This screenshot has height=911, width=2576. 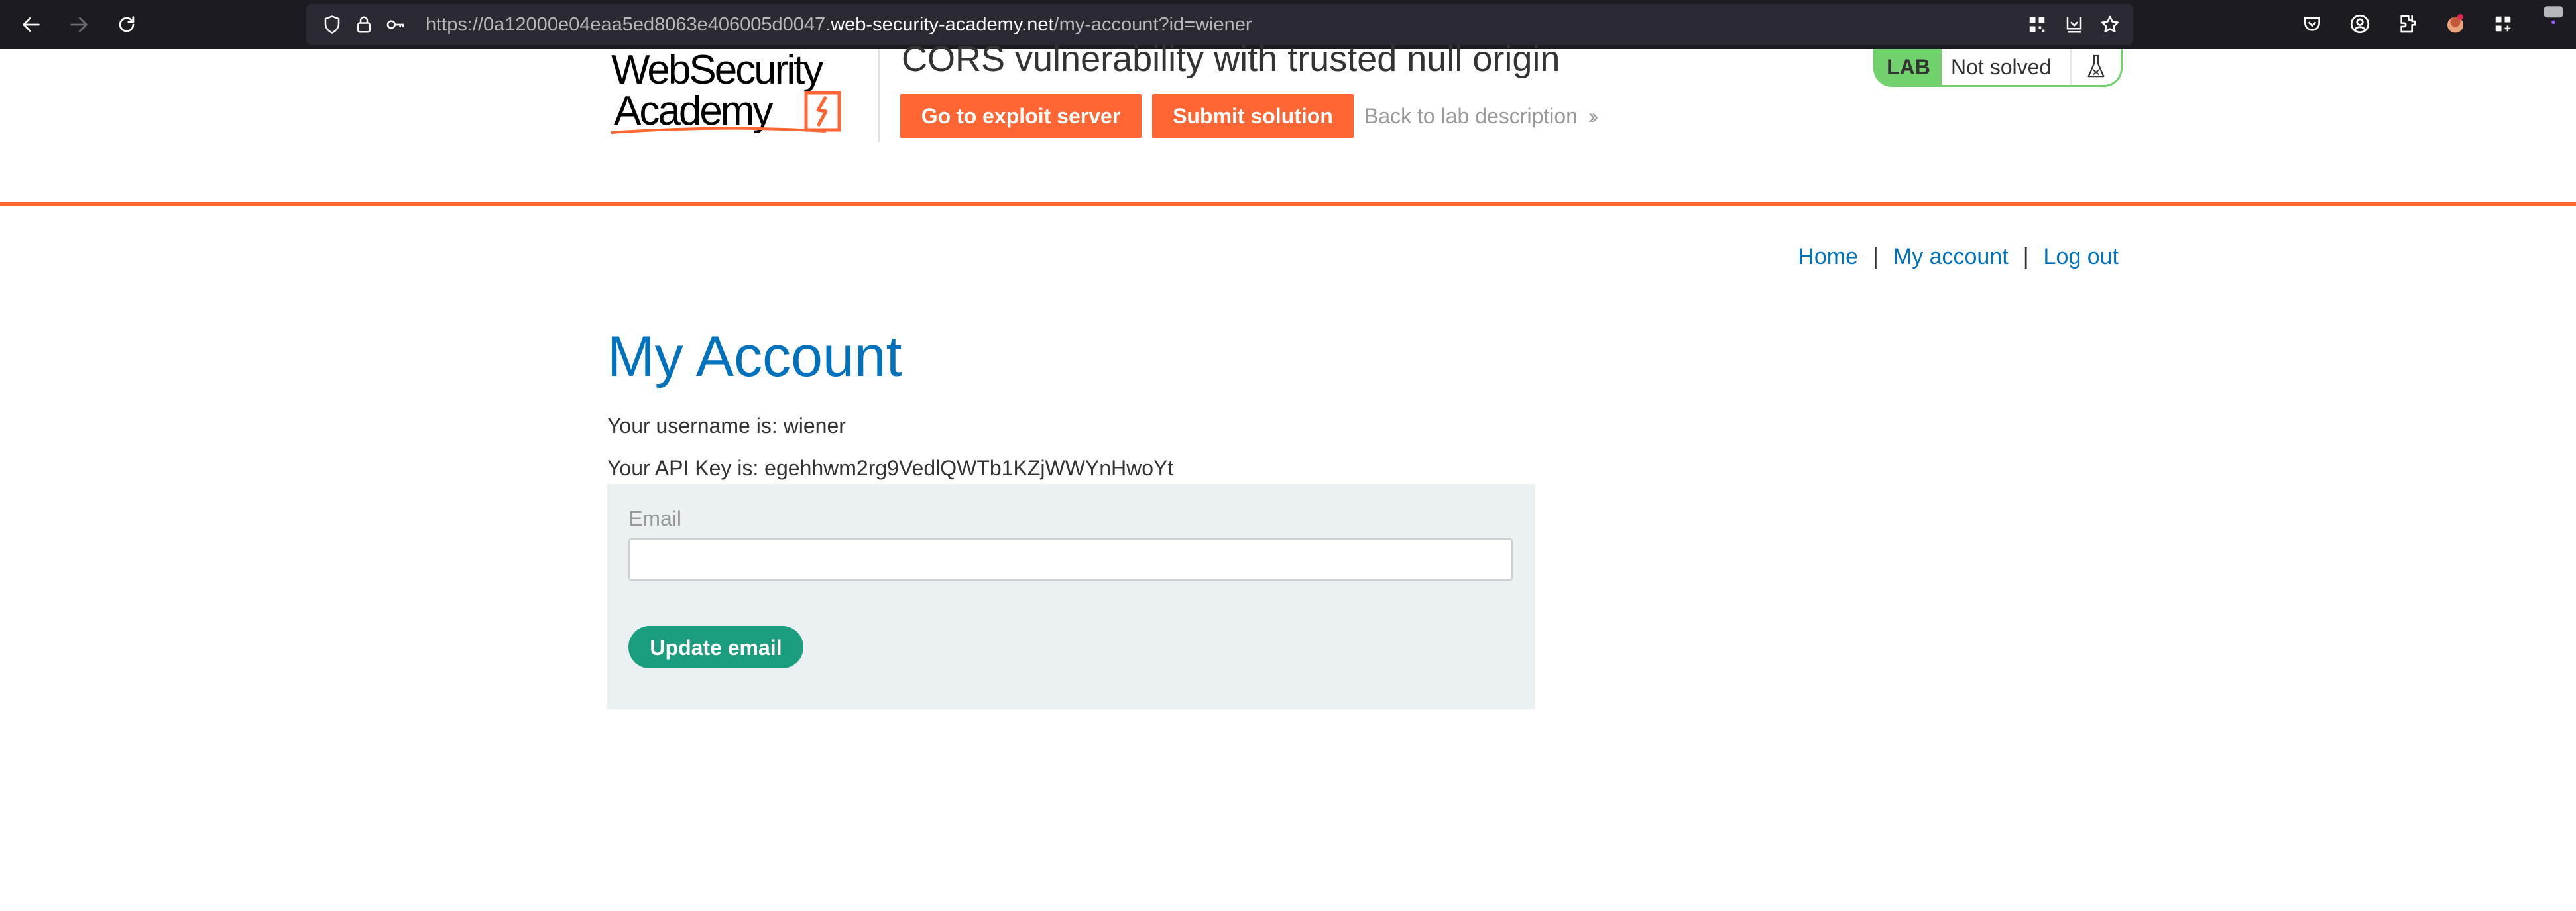 What do you see at coordinates (332, 24) in the screenshot?
I see `shield-icon` at bounding box center [332, 24].